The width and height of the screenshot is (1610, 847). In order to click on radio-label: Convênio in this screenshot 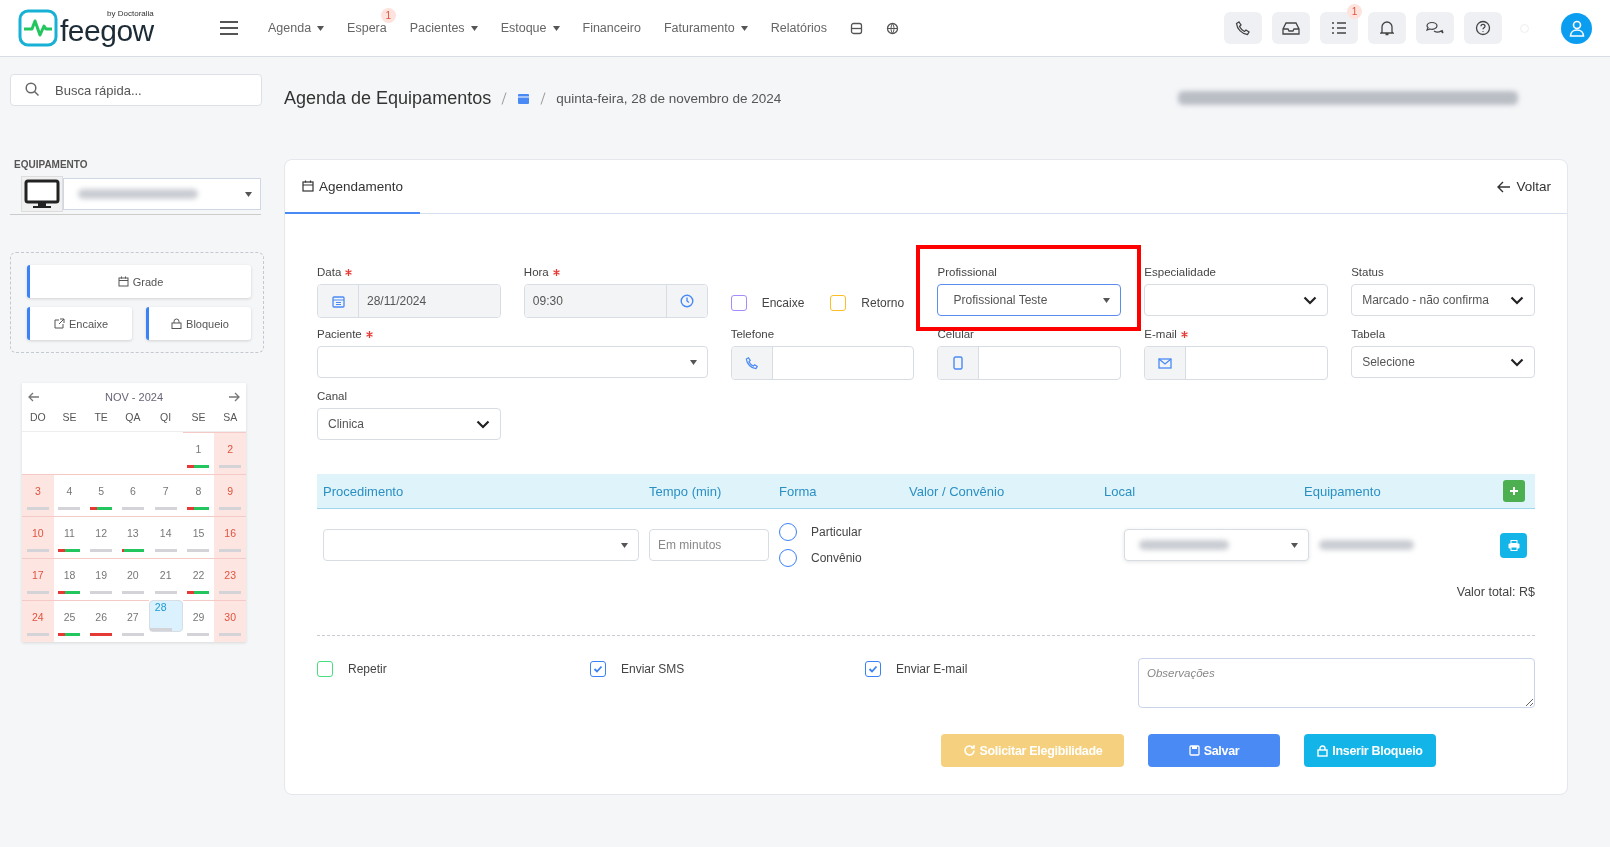, I will do `click(836, 558)`.